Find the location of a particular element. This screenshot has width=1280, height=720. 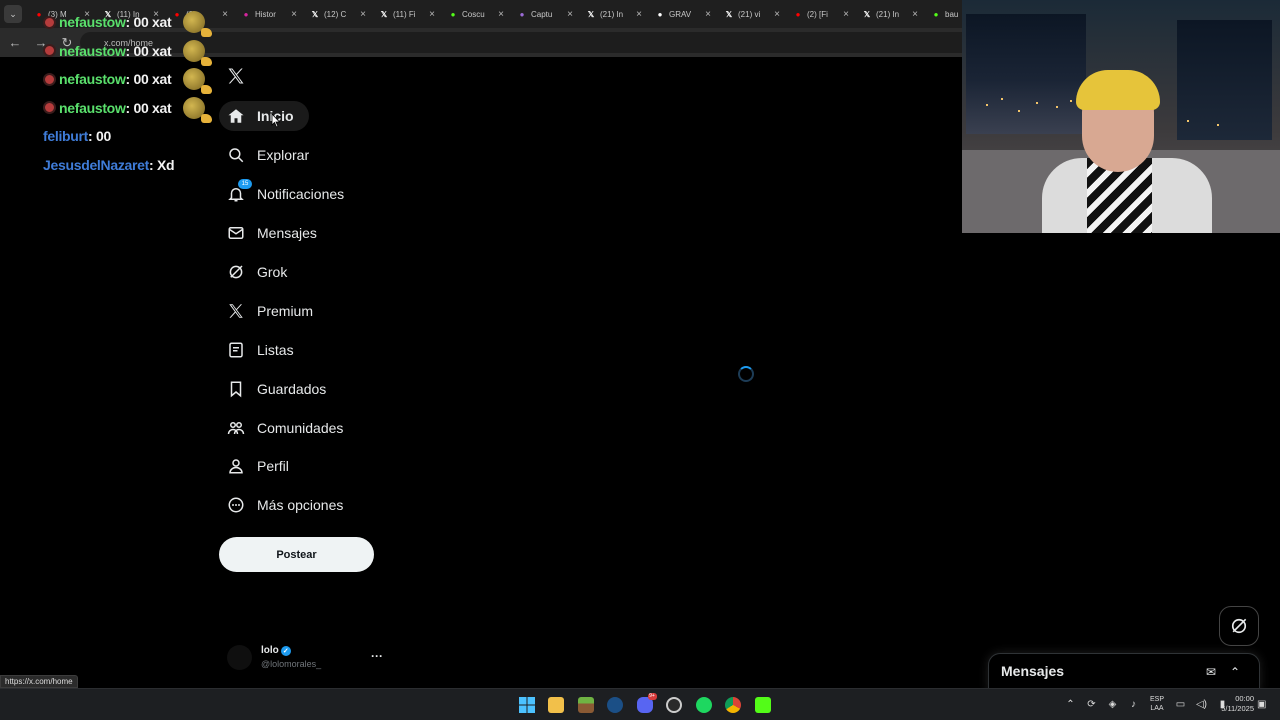

browser-tab-label: Coscu is located at coordinates (473, 14).